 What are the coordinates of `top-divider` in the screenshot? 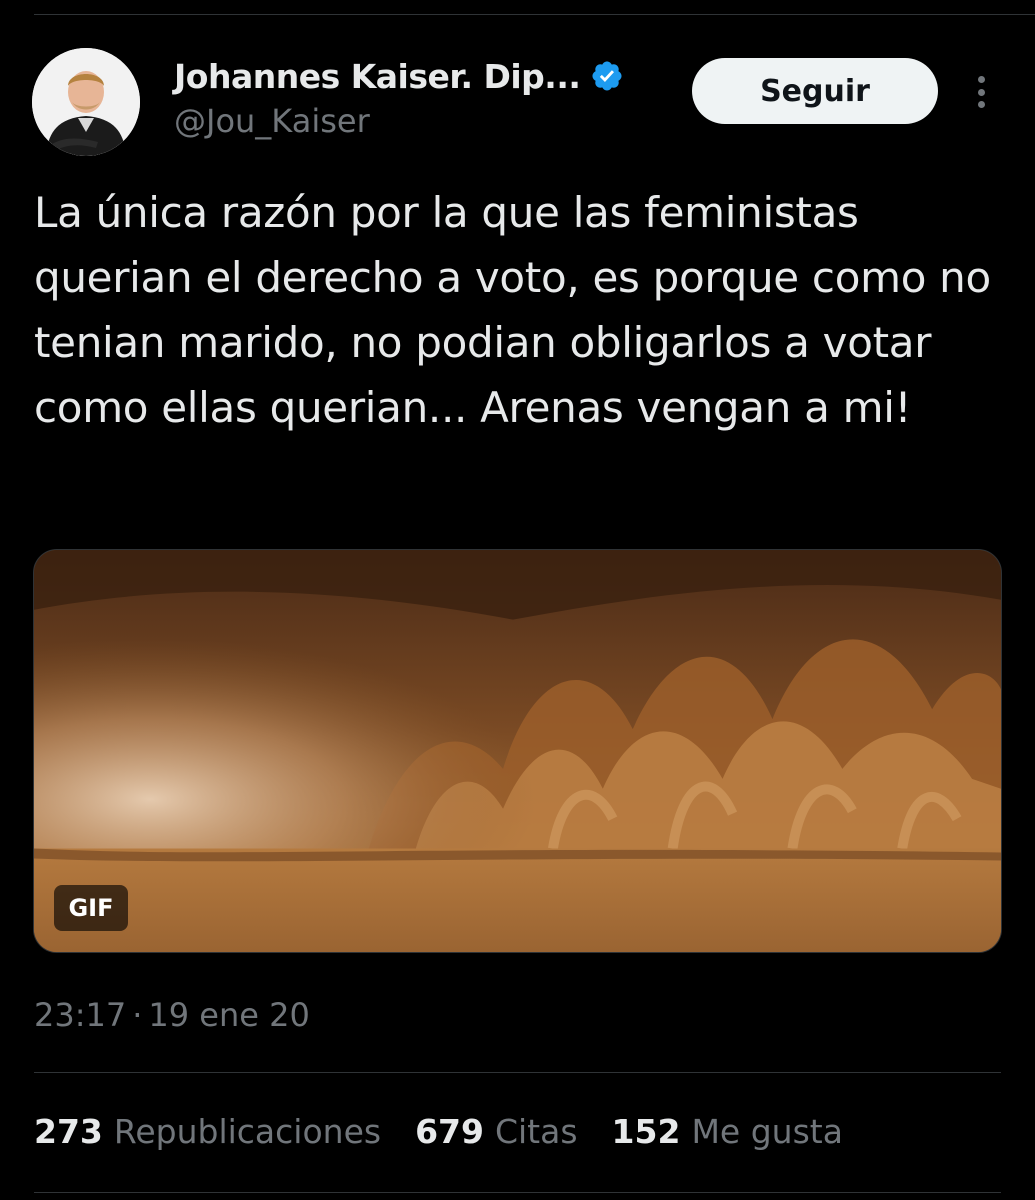 It's located at (534, 14).